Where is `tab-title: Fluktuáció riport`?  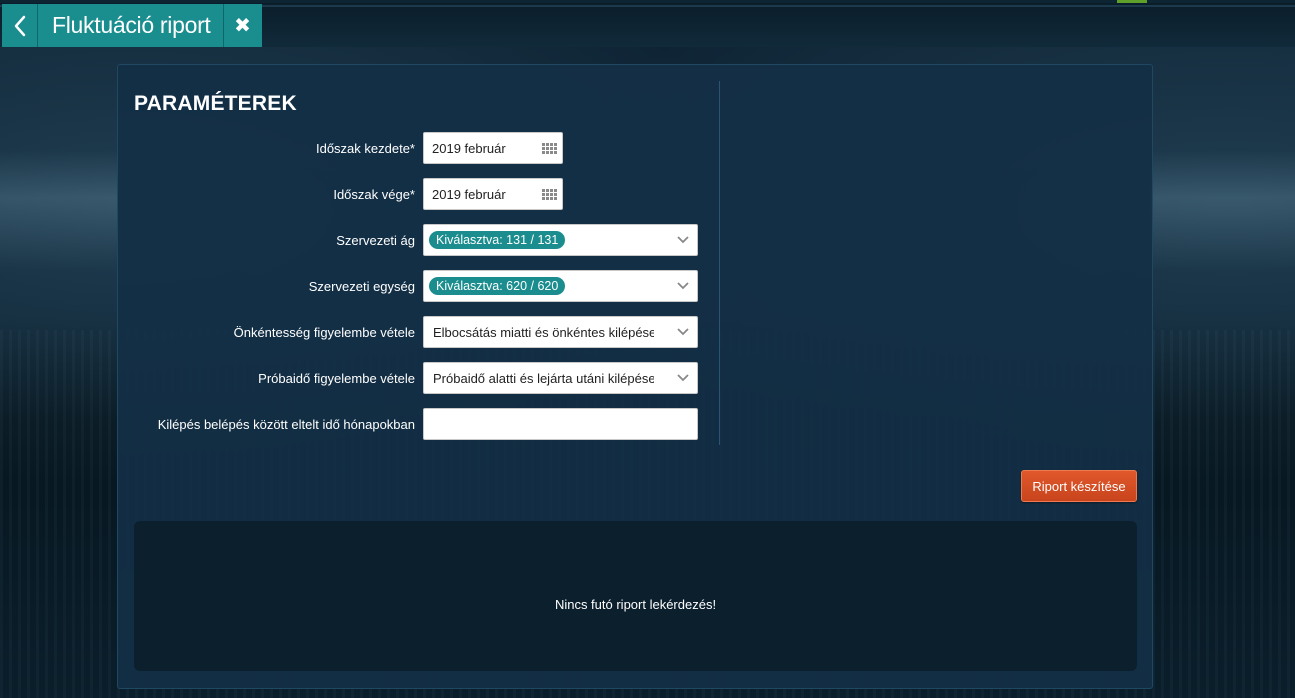
tab-title: Fluktuáció riport is located at coordinates (131, 25).